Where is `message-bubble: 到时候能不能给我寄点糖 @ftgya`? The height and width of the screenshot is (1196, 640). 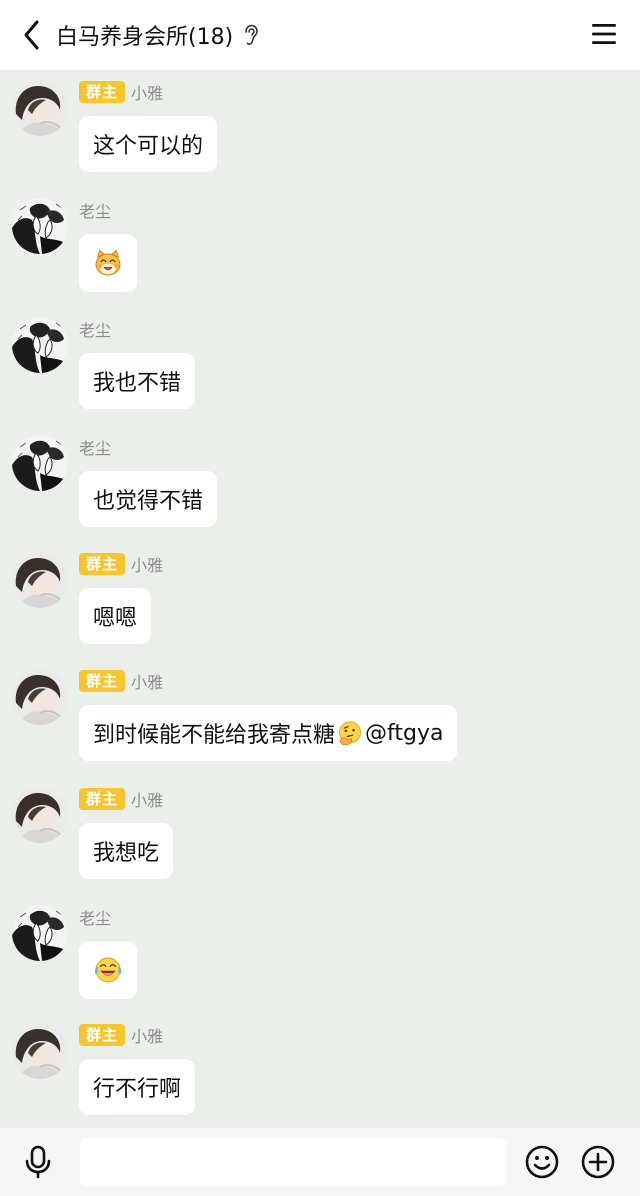
message-bubble: 到时候能不能给我寄点糖 @ftgya is located at coordinates (268, 733).